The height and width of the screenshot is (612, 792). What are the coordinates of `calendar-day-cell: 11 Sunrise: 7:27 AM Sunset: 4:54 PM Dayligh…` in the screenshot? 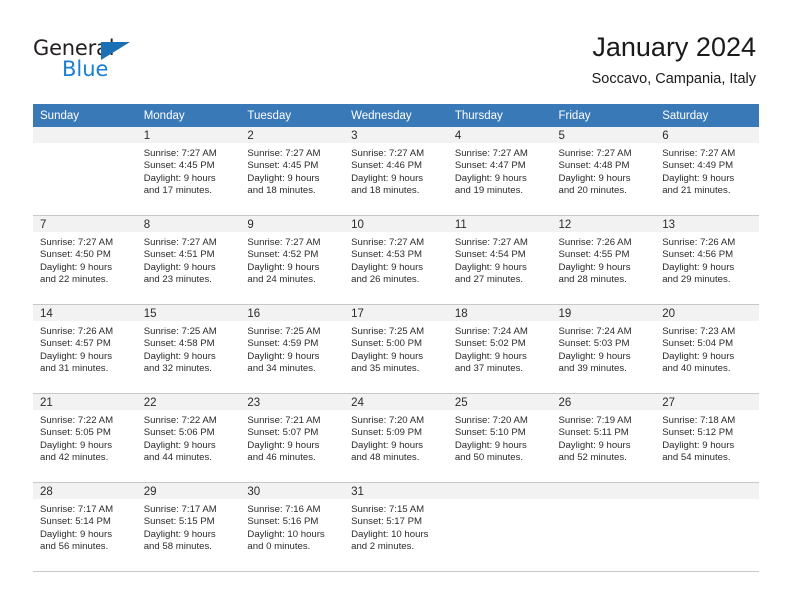 It's located at (499, 260).